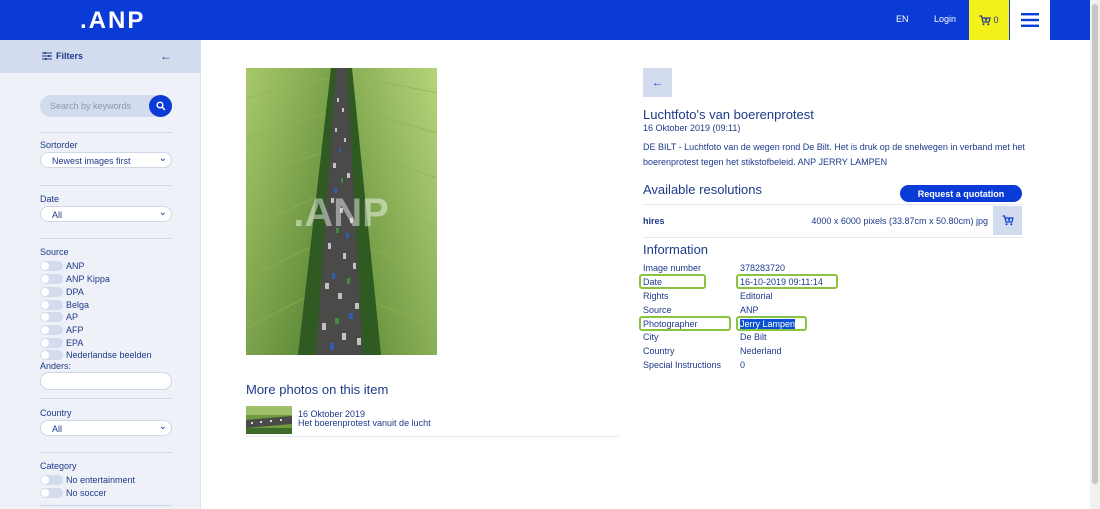 The height and width of the screenshot is (509, 1100). What do you see at coordinates (961, 193) in the screenshot?
I see `request-quotation-button: Request a quotation` at bounding box center [961, 193].